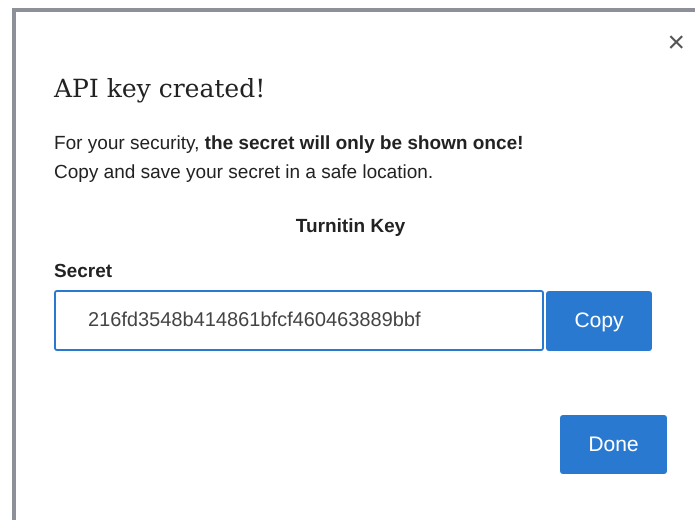 The width and height of the screenshot is (695, 520). Describe the element at coordinates (676, 43) in the screenshot. I see `close-button: ×` at that location.